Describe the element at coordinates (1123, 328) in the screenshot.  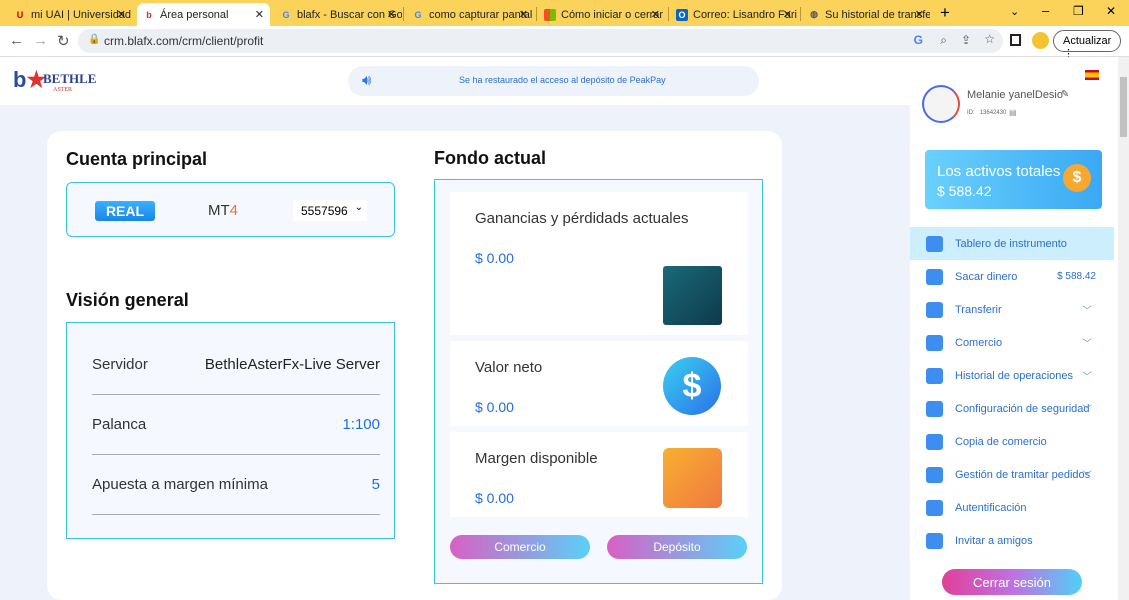
I see `scrollbar` at that location.